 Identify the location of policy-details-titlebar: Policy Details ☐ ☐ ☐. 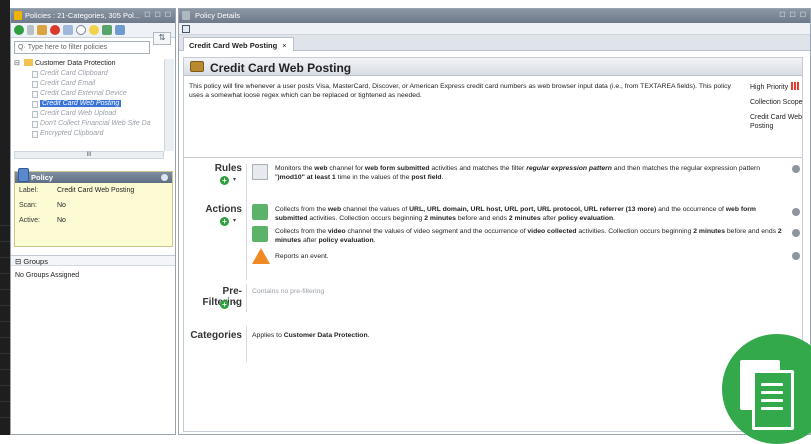
(494, 16).